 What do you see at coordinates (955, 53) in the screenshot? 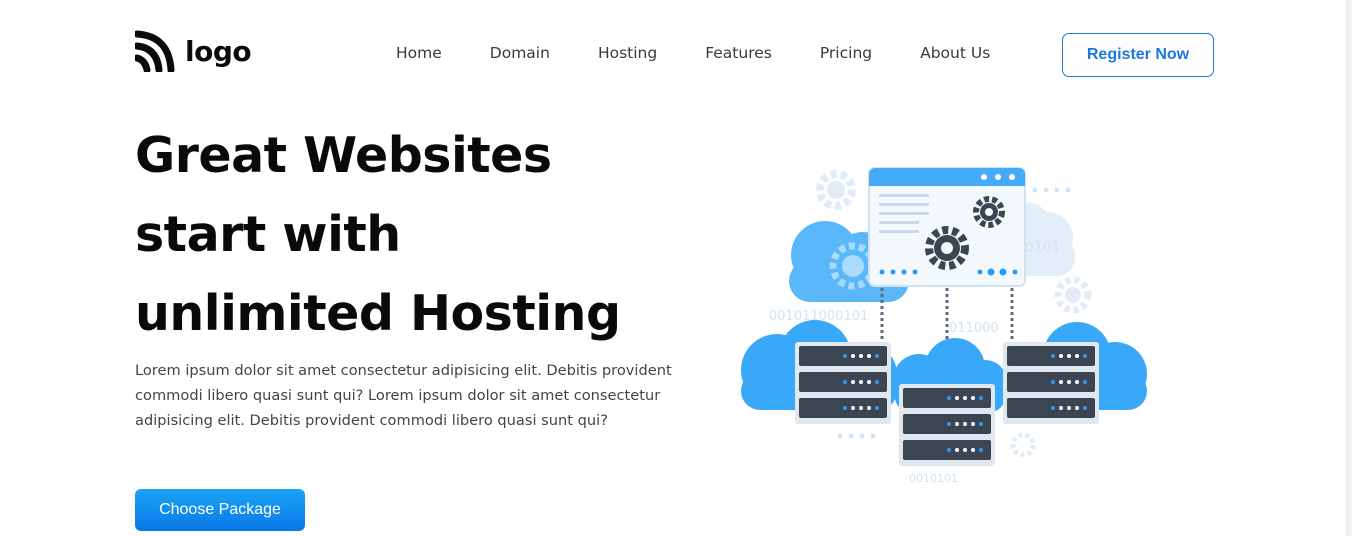
I see `nav-item-about-us: About Us` at bounding box center [955, 53].